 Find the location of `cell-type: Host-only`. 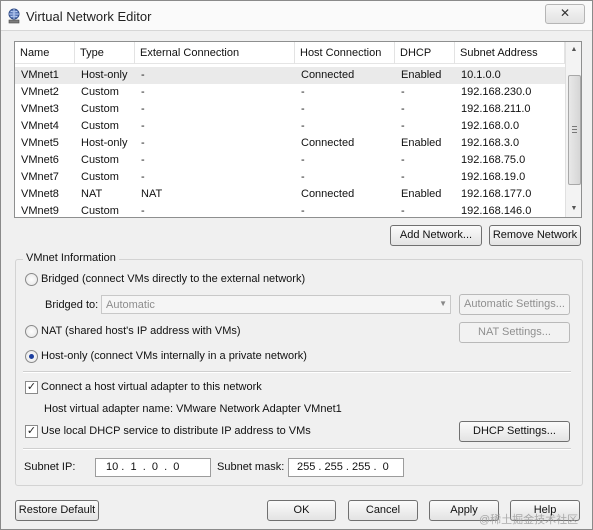

cell-type: Host-only is located at coordinates (104, 75).